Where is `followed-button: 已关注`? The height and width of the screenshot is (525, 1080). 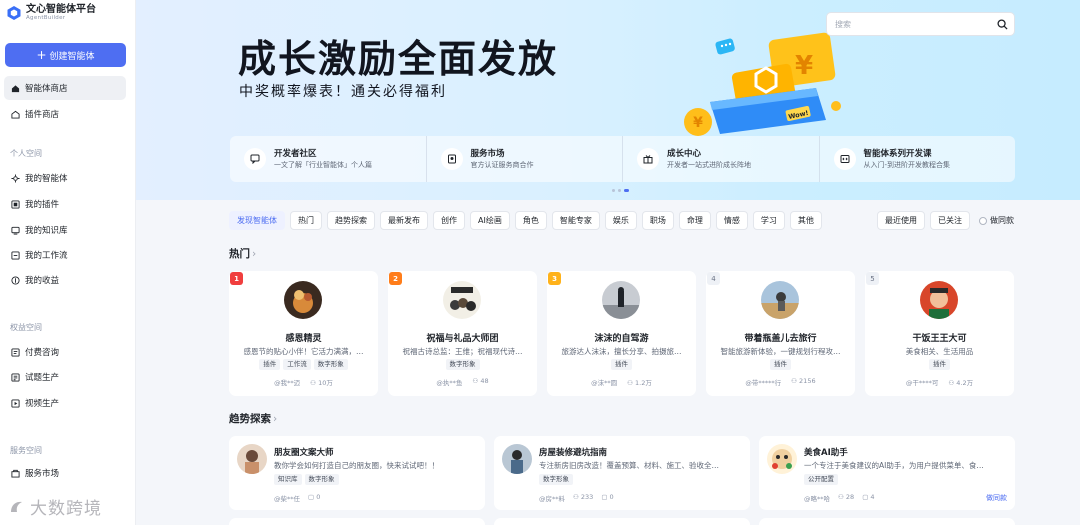
followed-button: 已关注 is located at coordinates (950, 220).